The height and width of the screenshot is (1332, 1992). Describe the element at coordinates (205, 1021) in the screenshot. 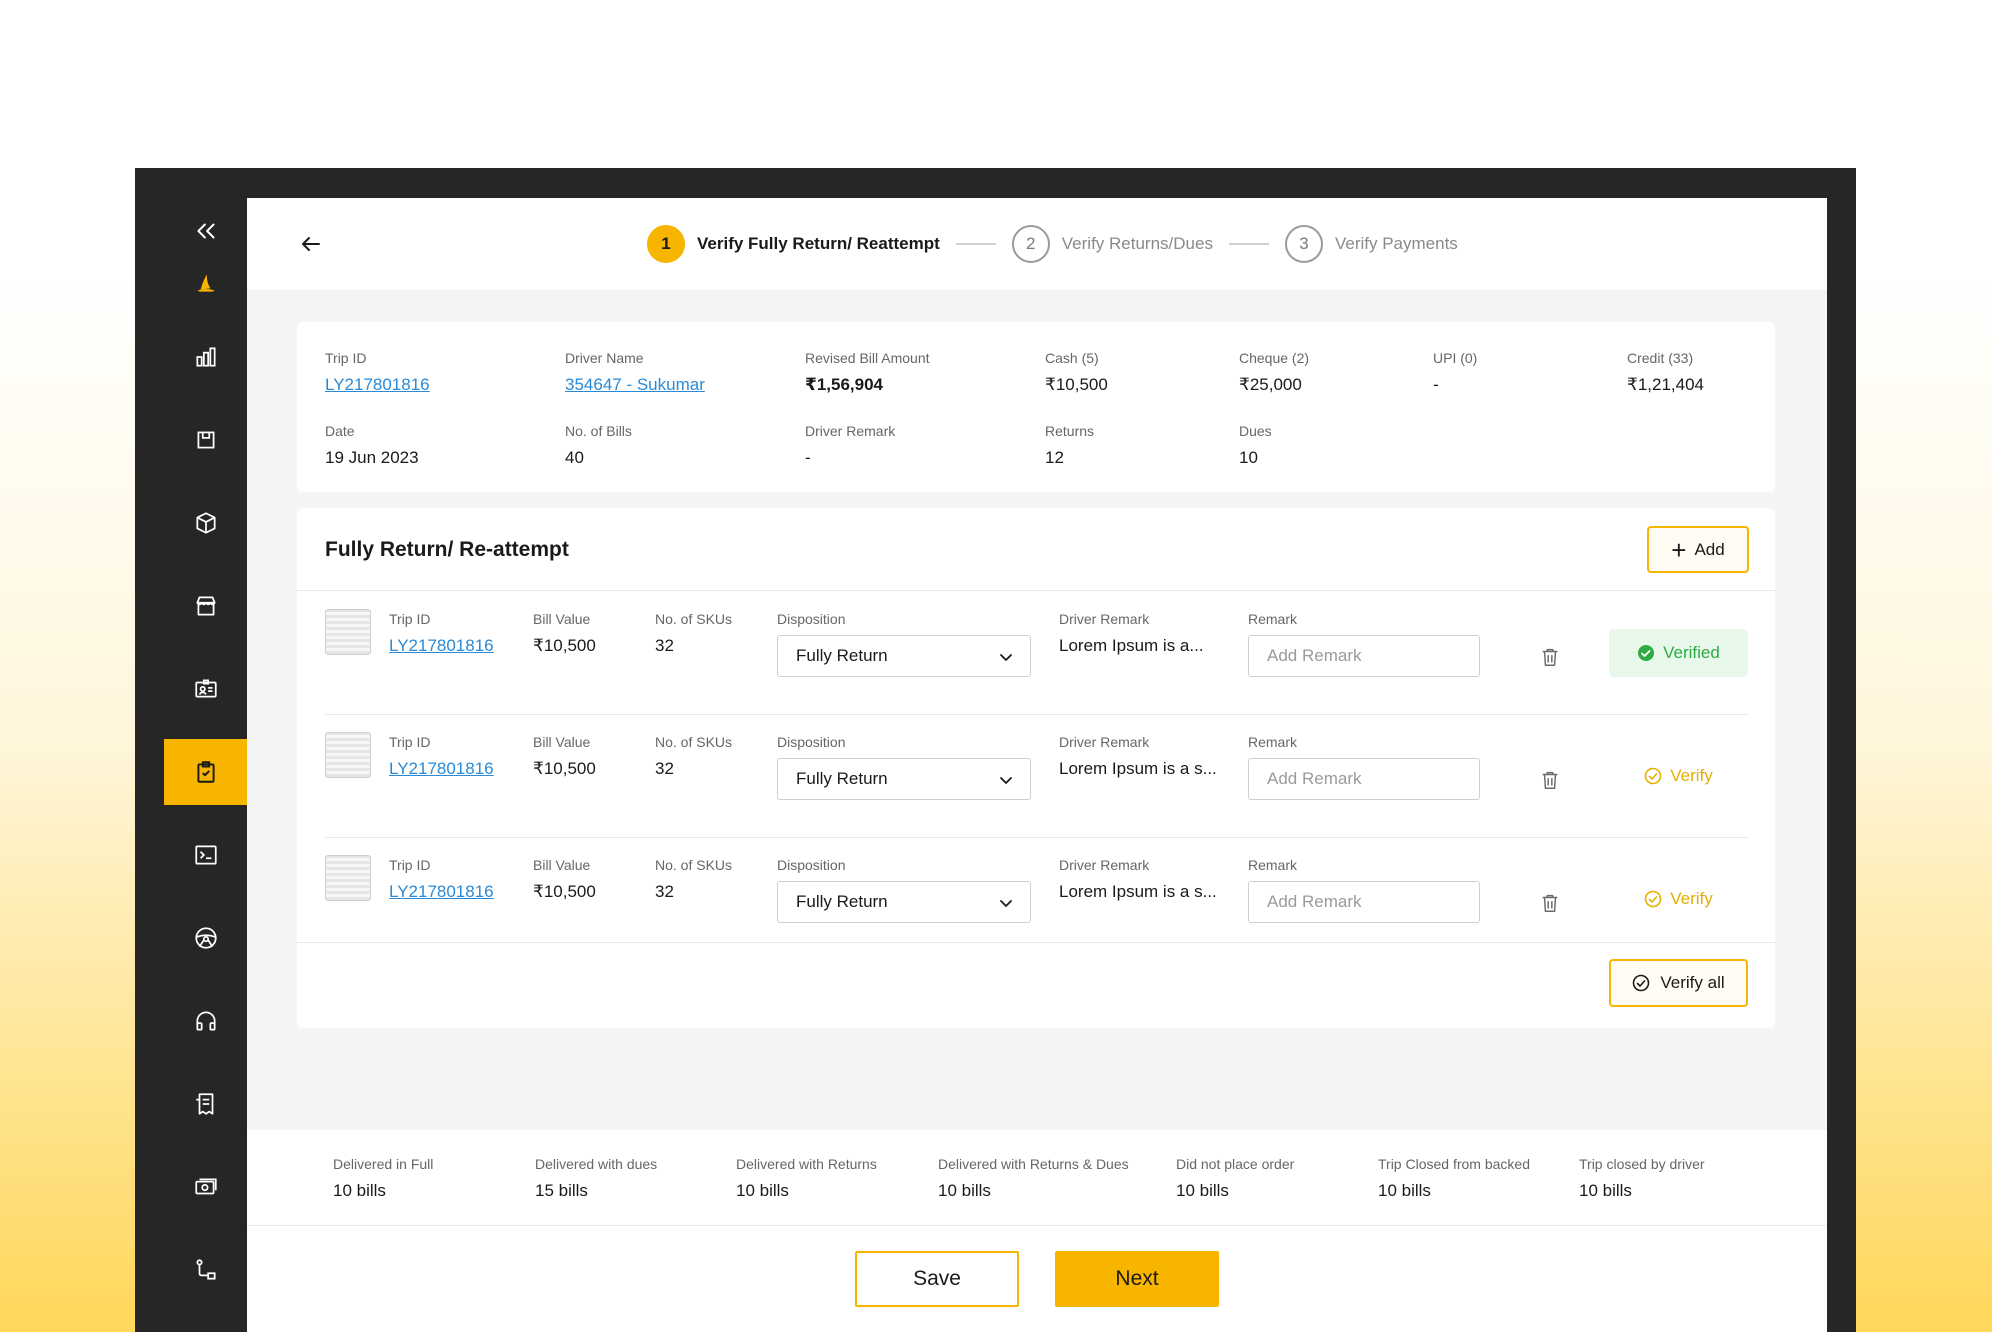

I see `headphones-icon` at that location.